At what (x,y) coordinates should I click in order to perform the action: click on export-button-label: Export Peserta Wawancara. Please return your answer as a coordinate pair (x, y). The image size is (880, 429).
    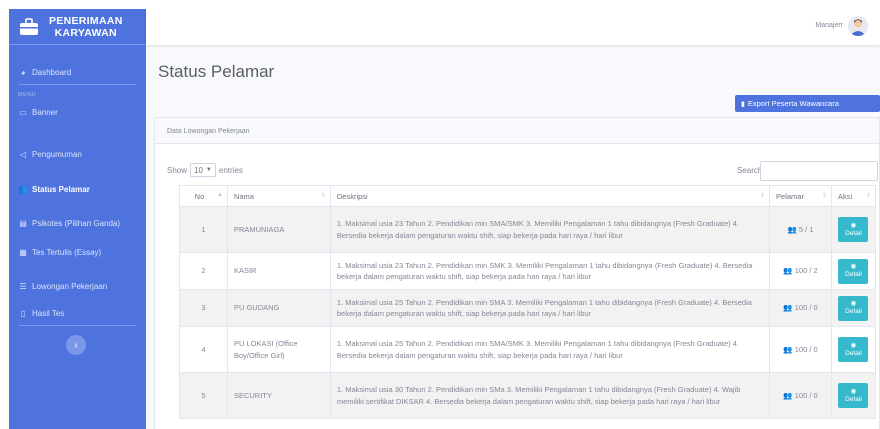
    Looking at the image, I should click on (793, 103).